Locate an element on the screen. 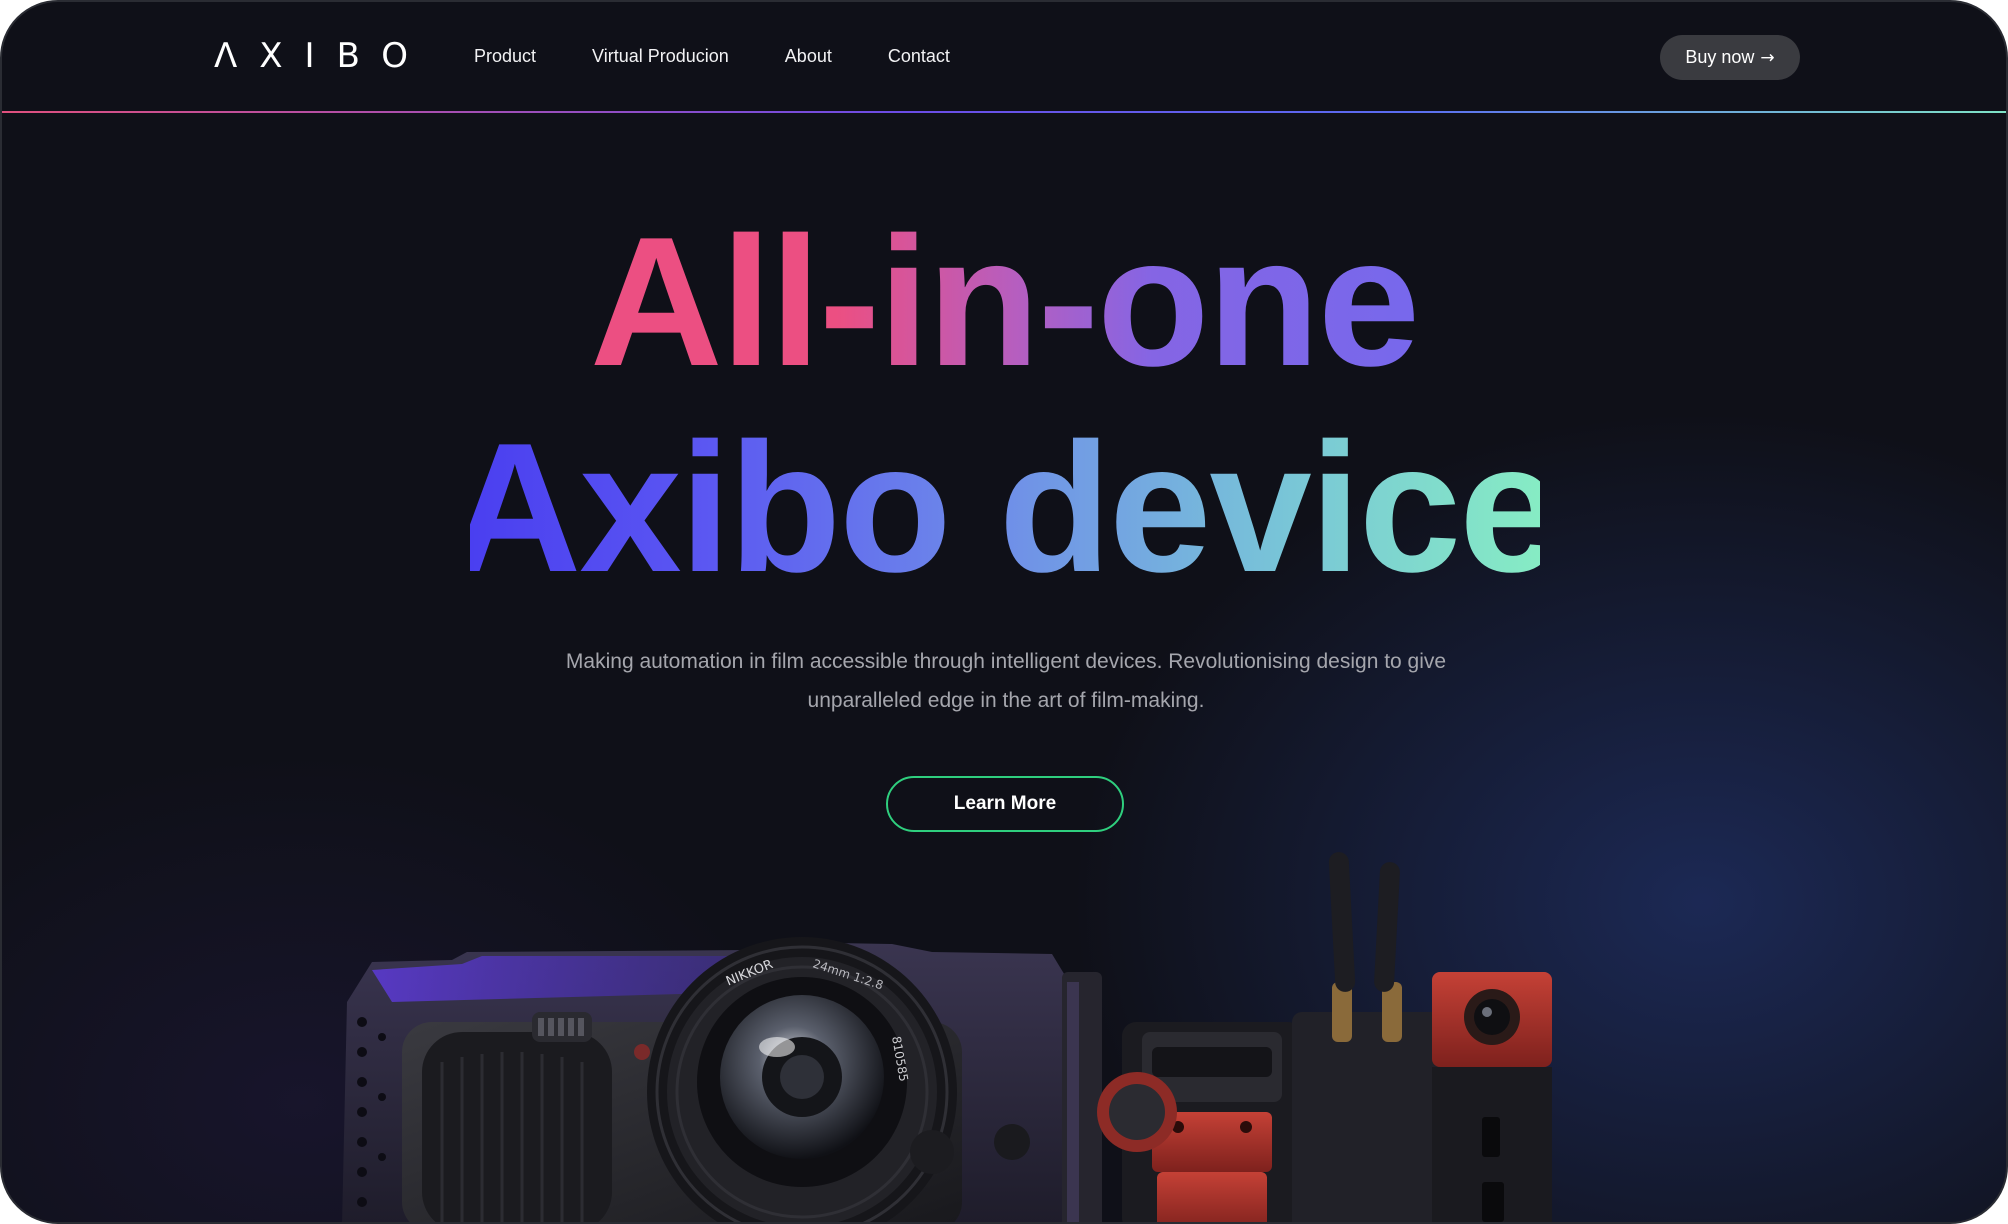 The height and width of the screenshot is (1224, 2008). motor-unit is located at coordinates (1199, 1122).